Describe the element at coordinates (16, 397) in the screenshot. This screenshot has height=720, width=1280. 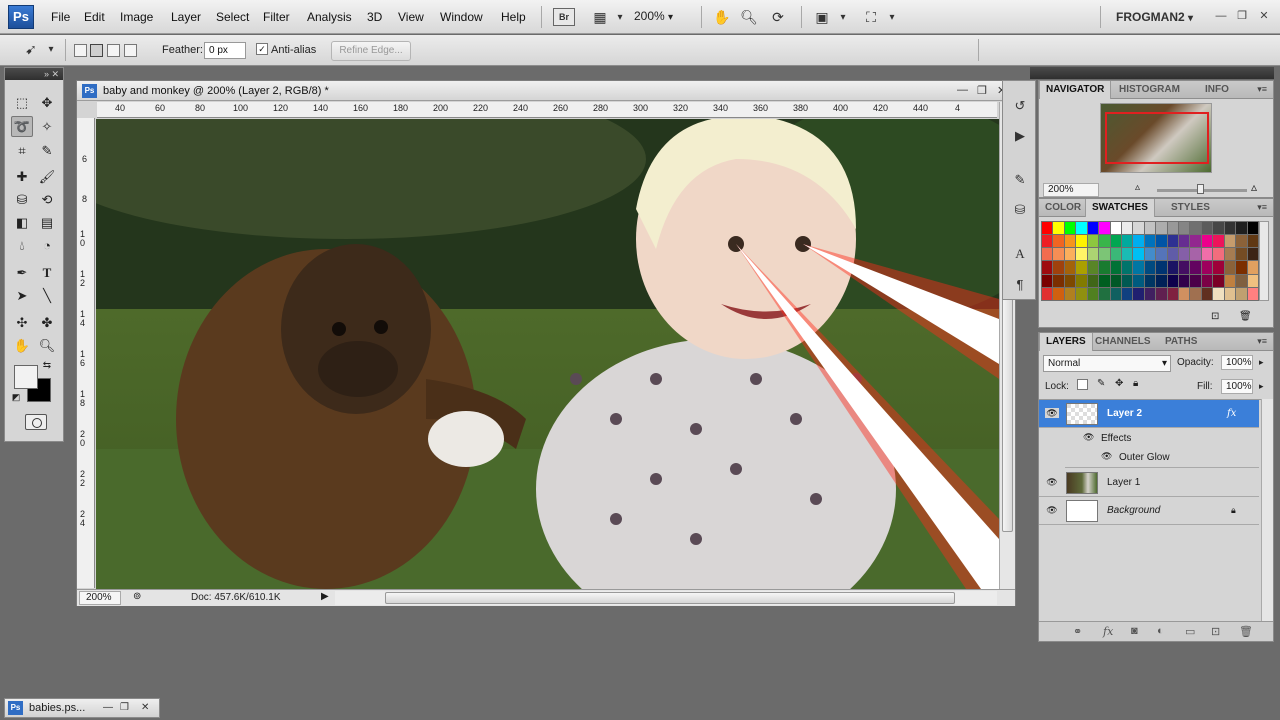
I see `default-colors-icon: ◩` at that location.